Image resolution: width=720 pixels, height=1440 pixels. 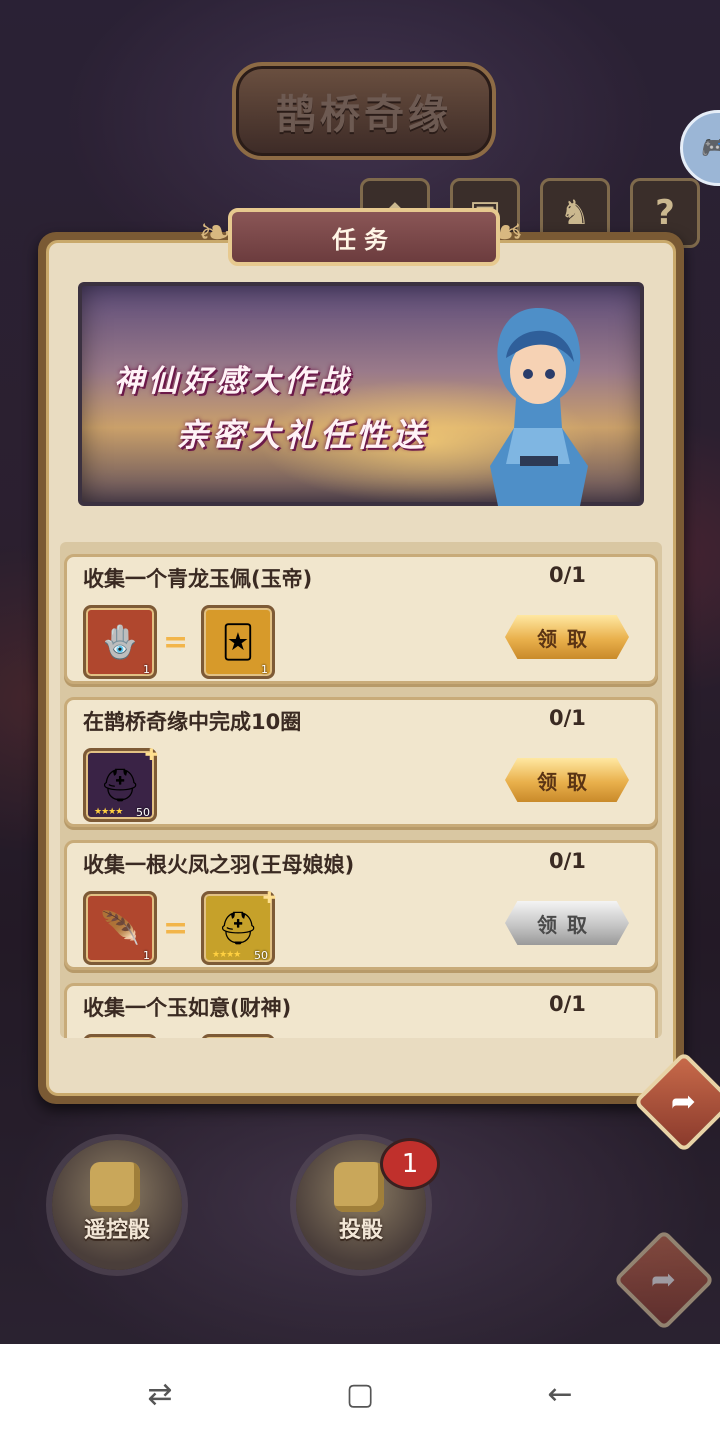 What do you see at coordinates (361, 1010) in the screenshot?
I see `task-card: 收集一个玉如意(财神) 0/1` at bounding box center [361, 1010].